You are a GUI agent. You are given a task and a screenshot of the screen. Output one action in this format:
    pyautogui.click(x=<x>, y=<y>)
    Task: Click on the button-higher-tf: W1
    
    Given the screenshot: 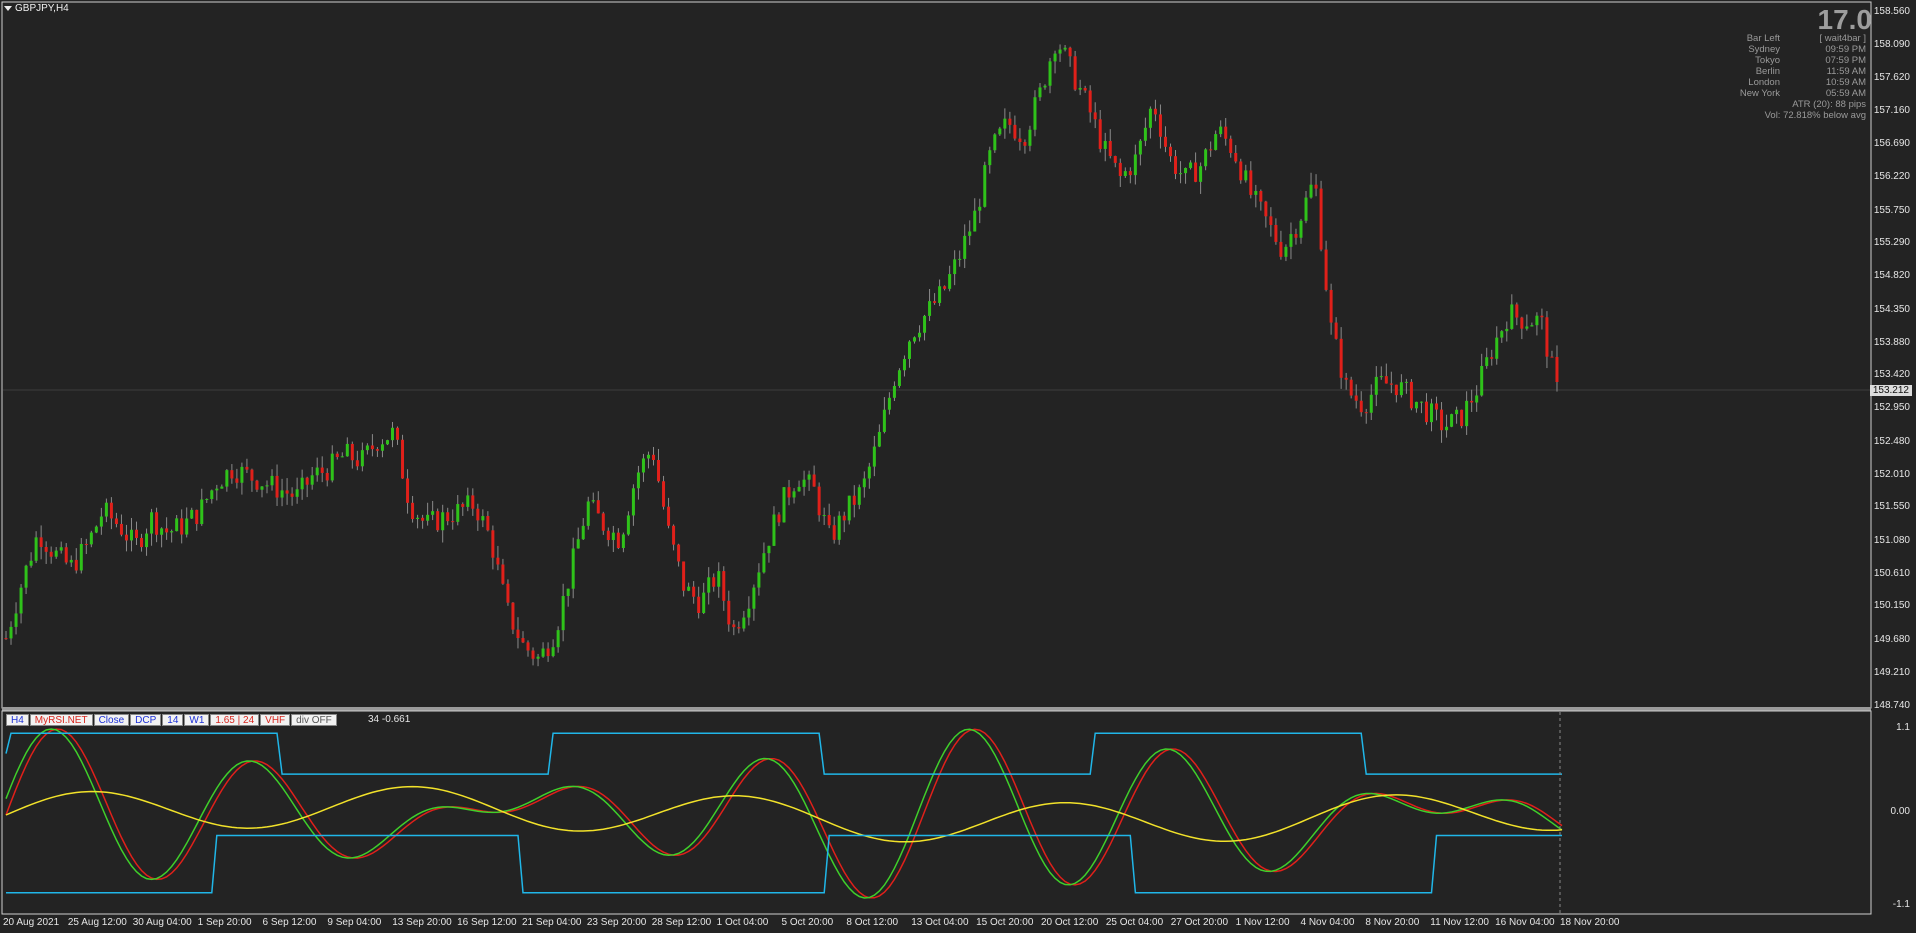 What is the action you would take?
    pyautogui.click(x=197, y=720)
    